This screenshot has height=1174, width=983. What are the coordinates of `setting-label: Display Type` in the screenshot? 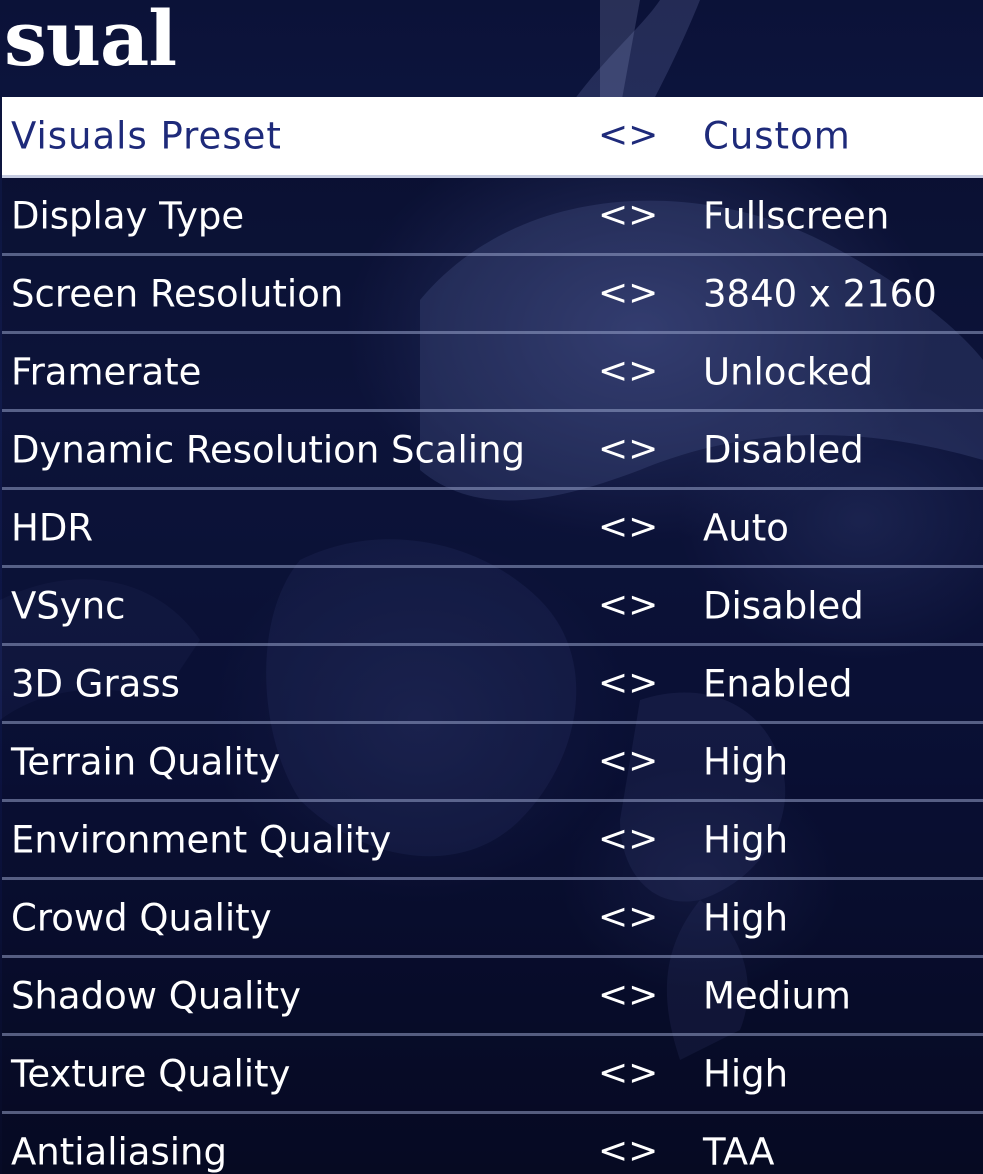 It's located at (128, 215).